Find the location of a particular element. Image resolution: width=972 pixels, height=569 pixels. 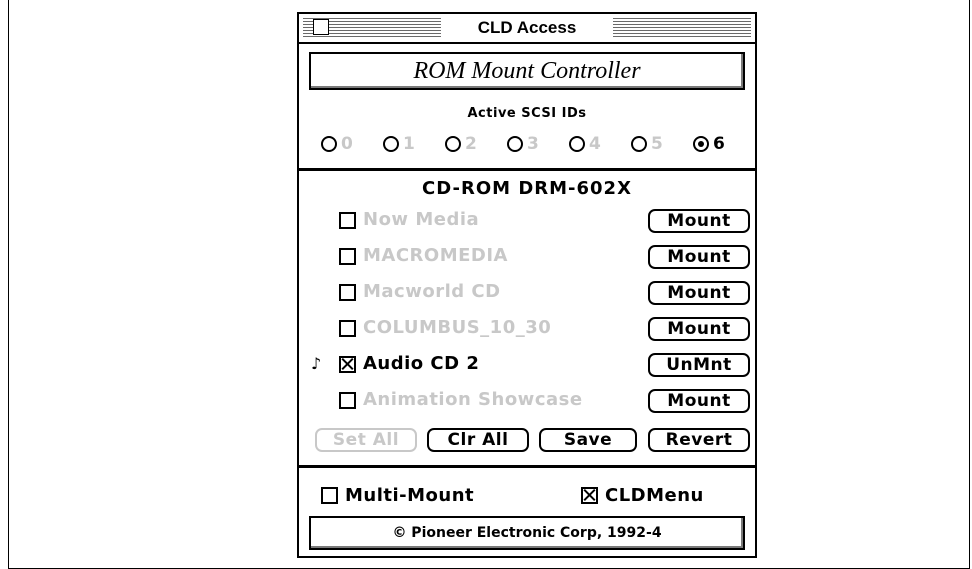

scsi-radio-1: 1 is located at coordinates (399, 144).